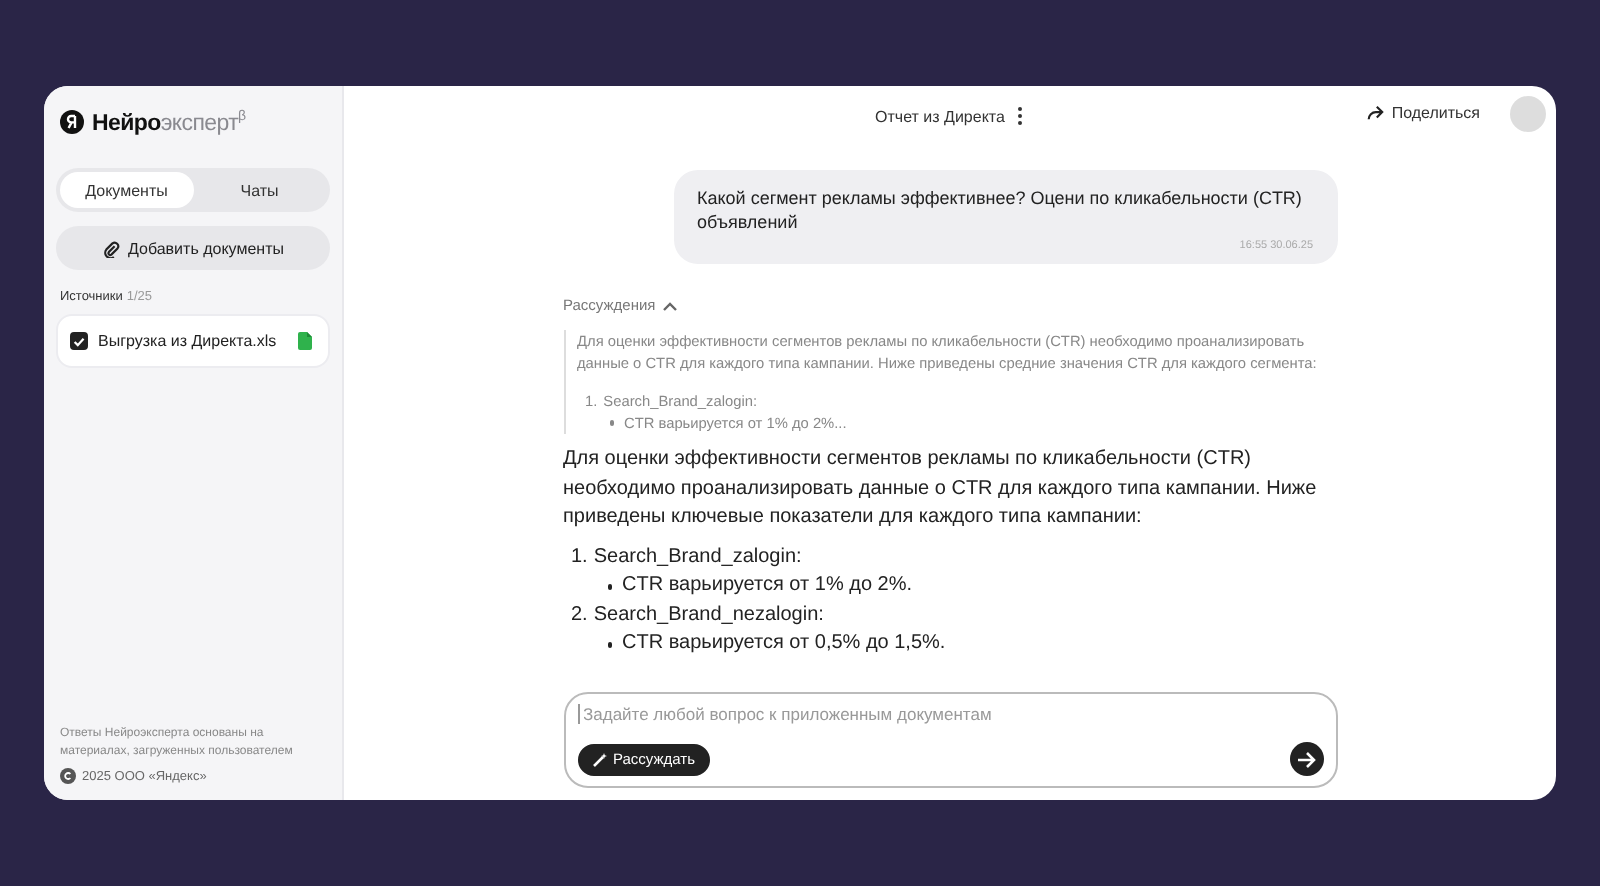 The width and height of the screenshot is (1600, 886). Describe the element at coordinates (79, 341) in the screenshot. I see `checkbox` at that location.